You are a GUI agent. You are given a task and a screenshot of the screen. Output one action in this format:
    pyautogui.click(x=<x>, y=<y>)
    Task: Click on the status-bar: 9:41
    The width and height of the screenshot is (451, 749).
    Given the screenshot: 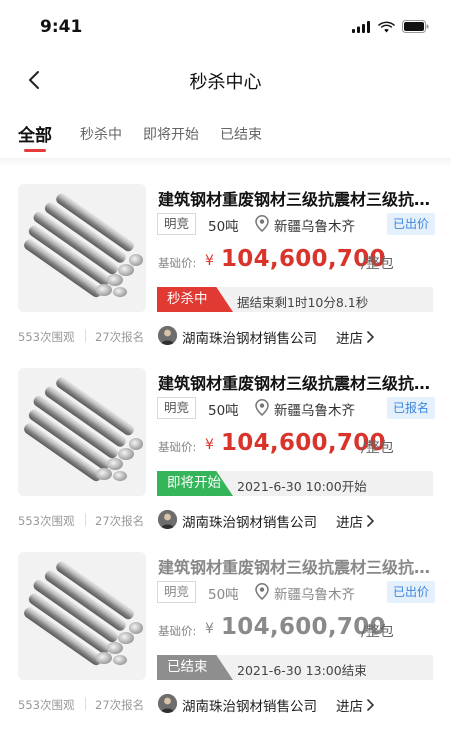 What is the action you would take?
    pyautogui.click(x=225, y=26)
    